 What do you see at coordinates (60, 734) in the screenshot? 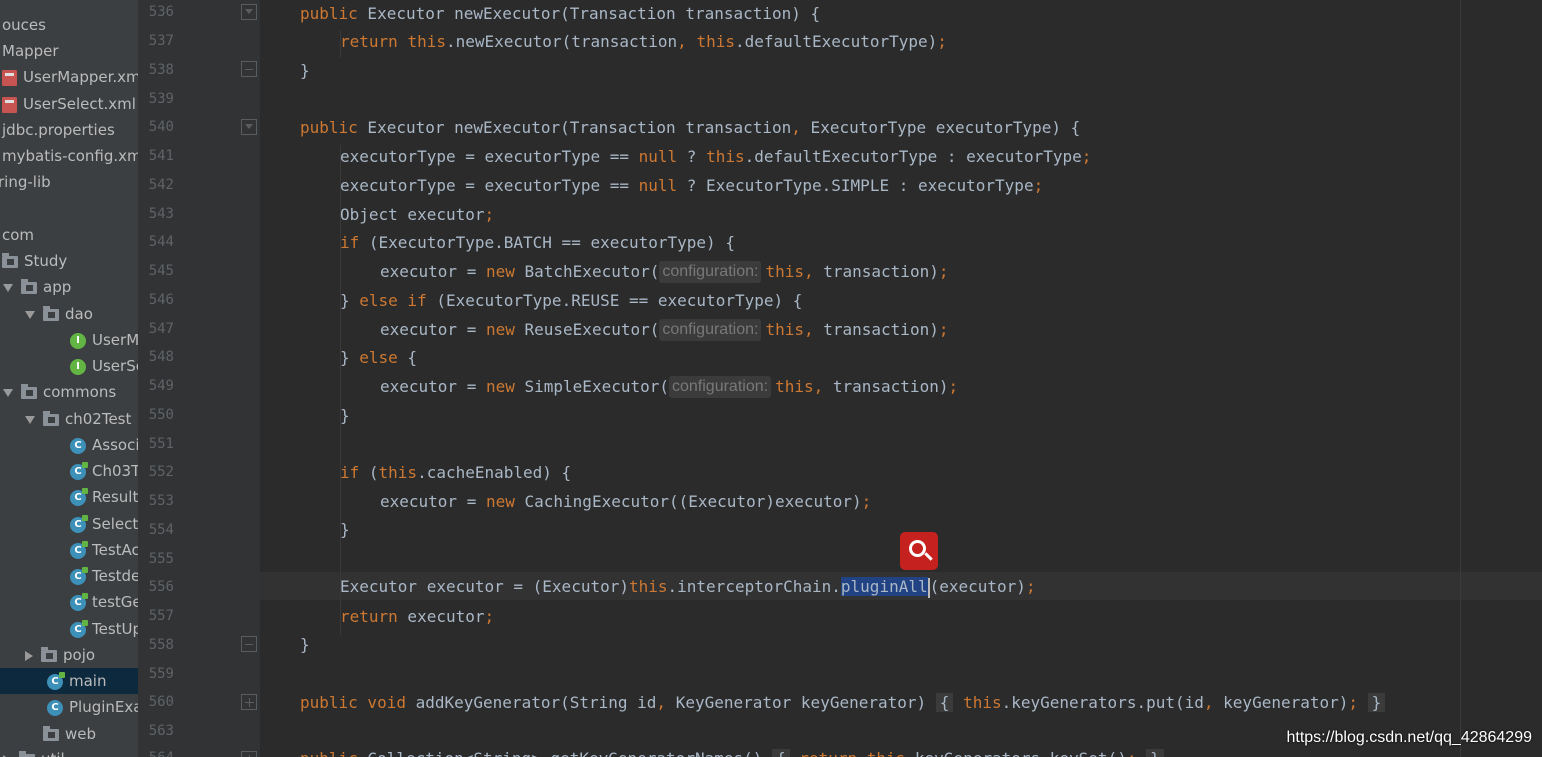
I see `tree-item-web: web` at bounding box center [60, 734].